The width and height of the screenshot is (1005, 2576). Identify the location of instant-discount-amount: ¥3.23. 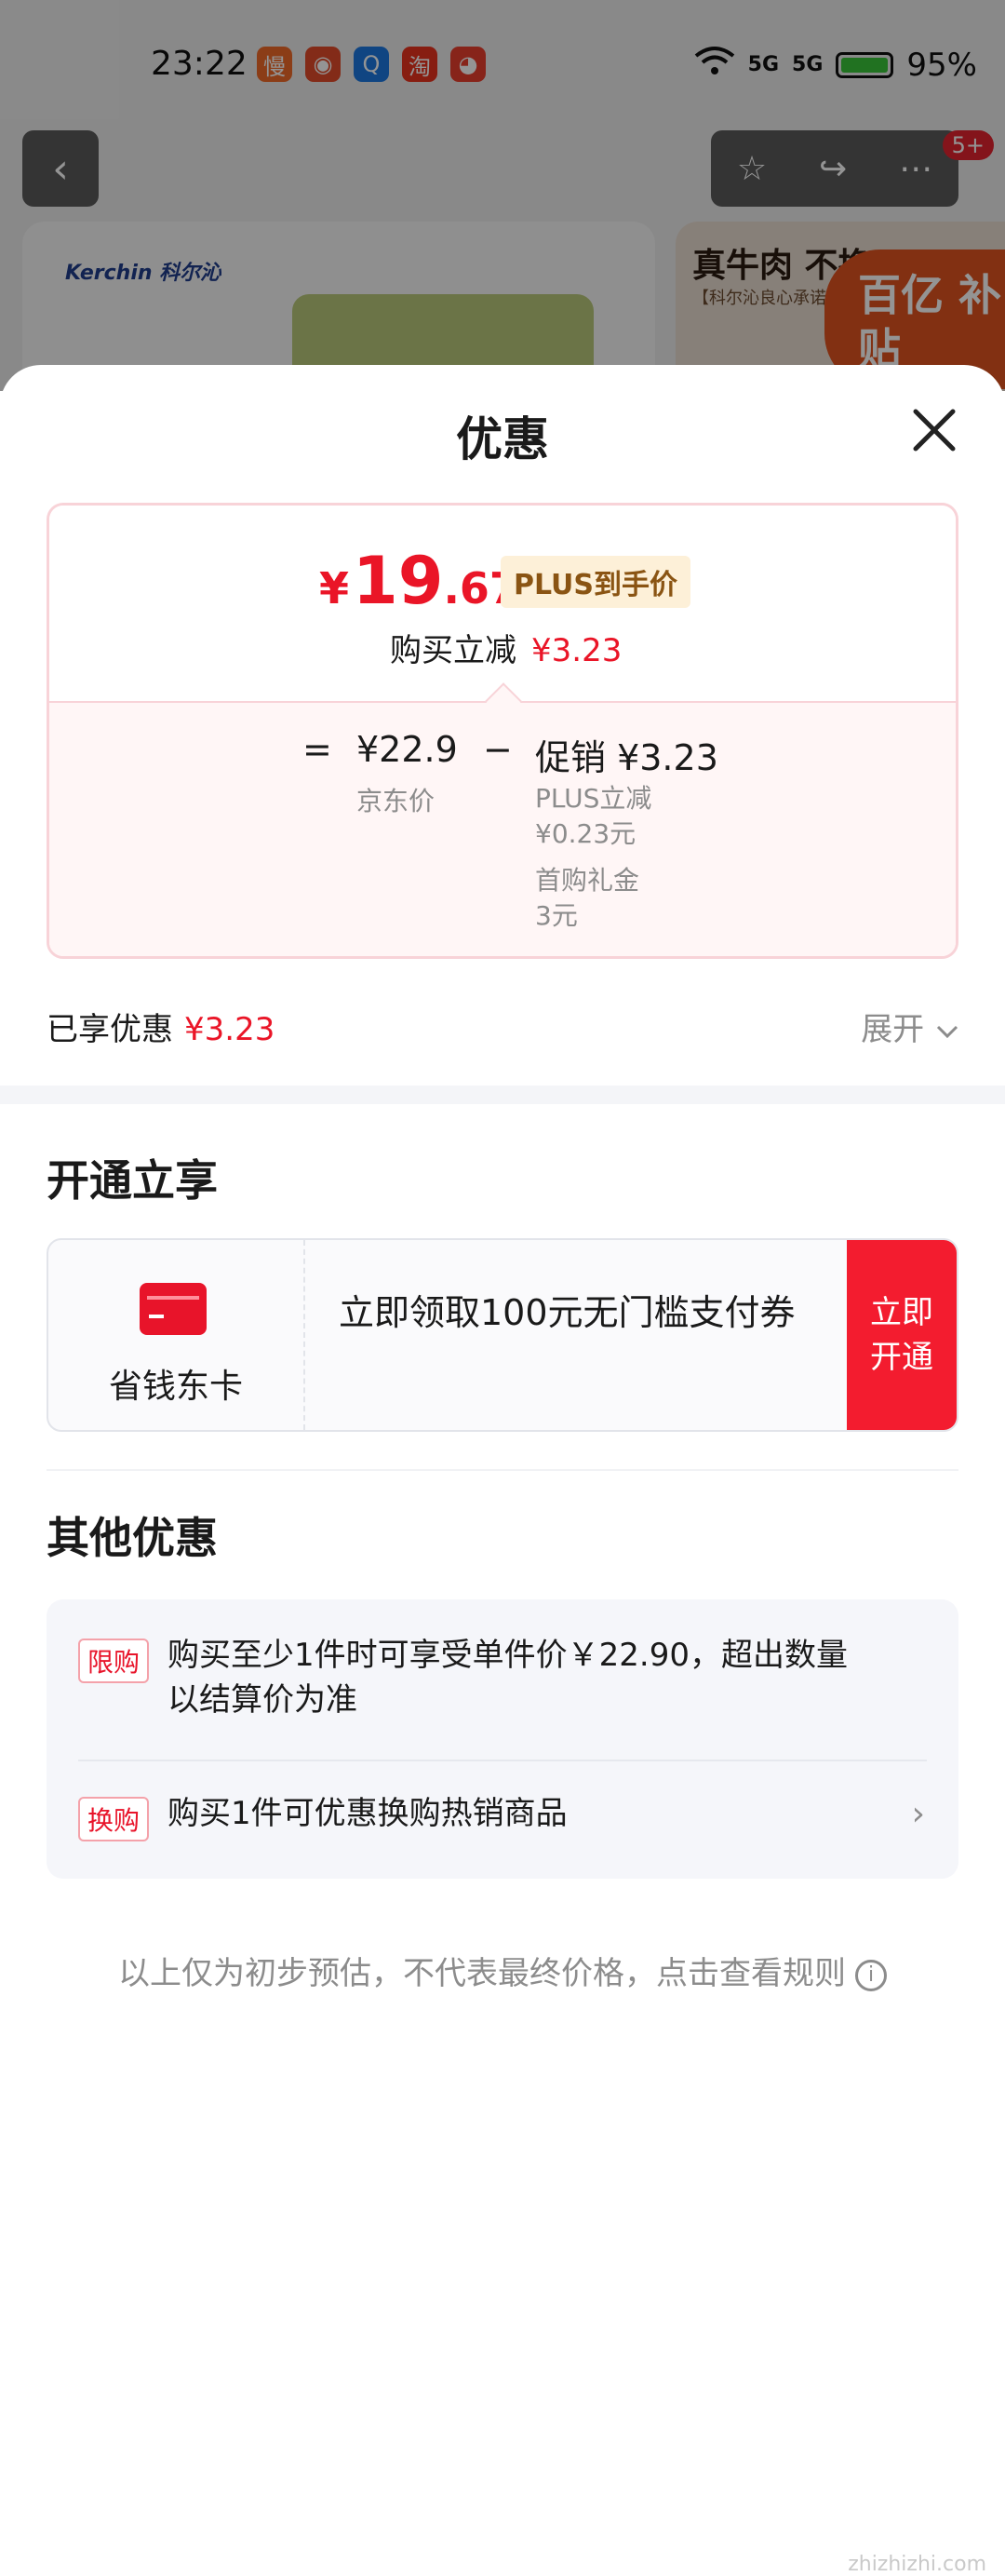
(577, 650).